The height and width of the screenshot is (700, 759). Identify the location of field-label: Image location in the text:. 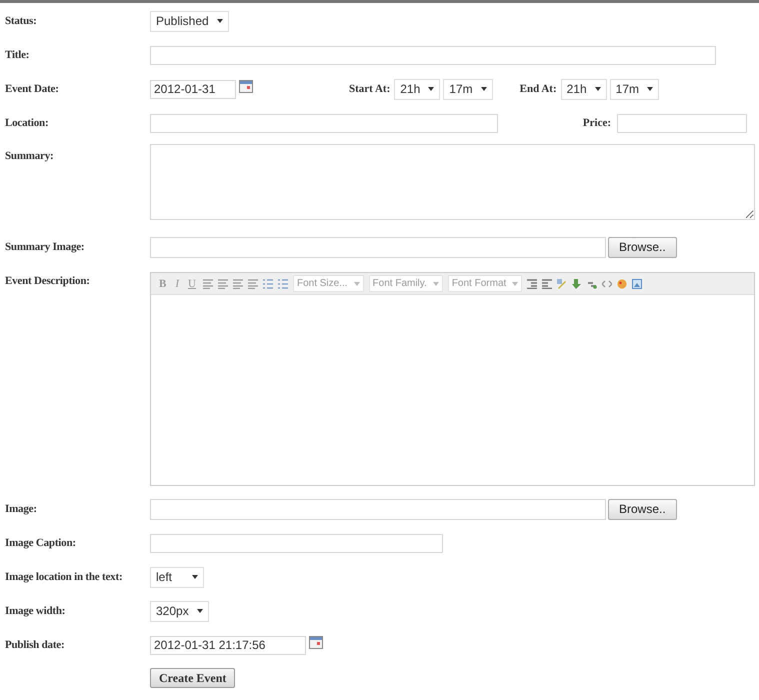
(64, 577).